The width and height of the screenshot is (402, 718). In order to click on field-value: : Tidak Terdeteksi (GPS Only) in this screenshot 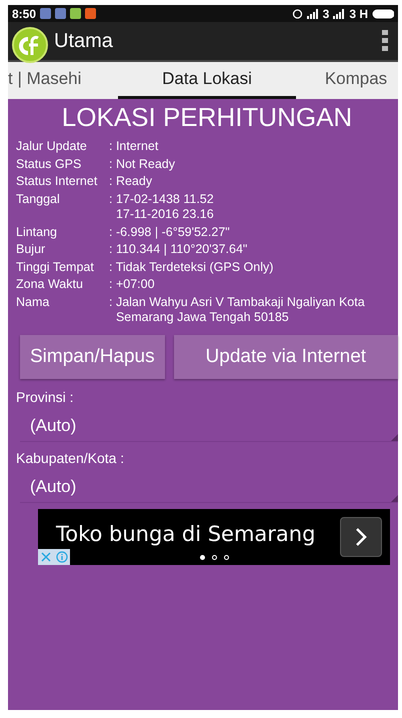, I will do `click(191, 267)`.